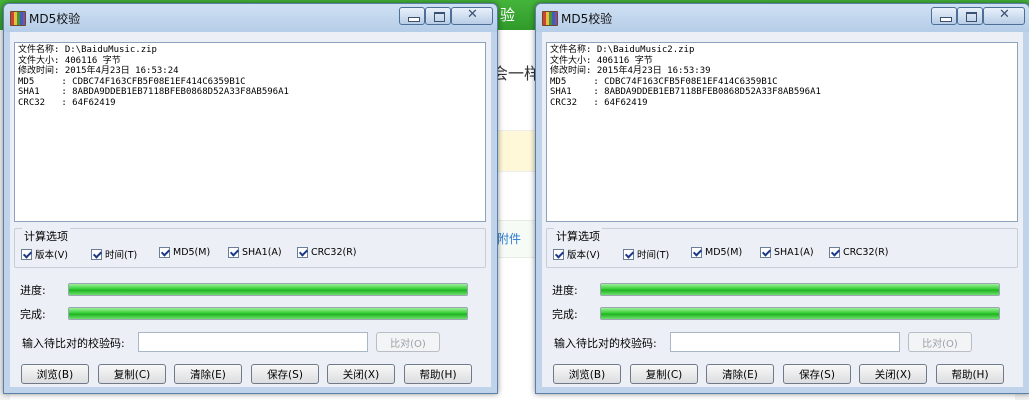 The width and height of the screenshot is (1029, 400). What do you see at coordinates (508, 15) in the screenshot?
I see `background-header-text: 验` at bounding box center [508, 15].